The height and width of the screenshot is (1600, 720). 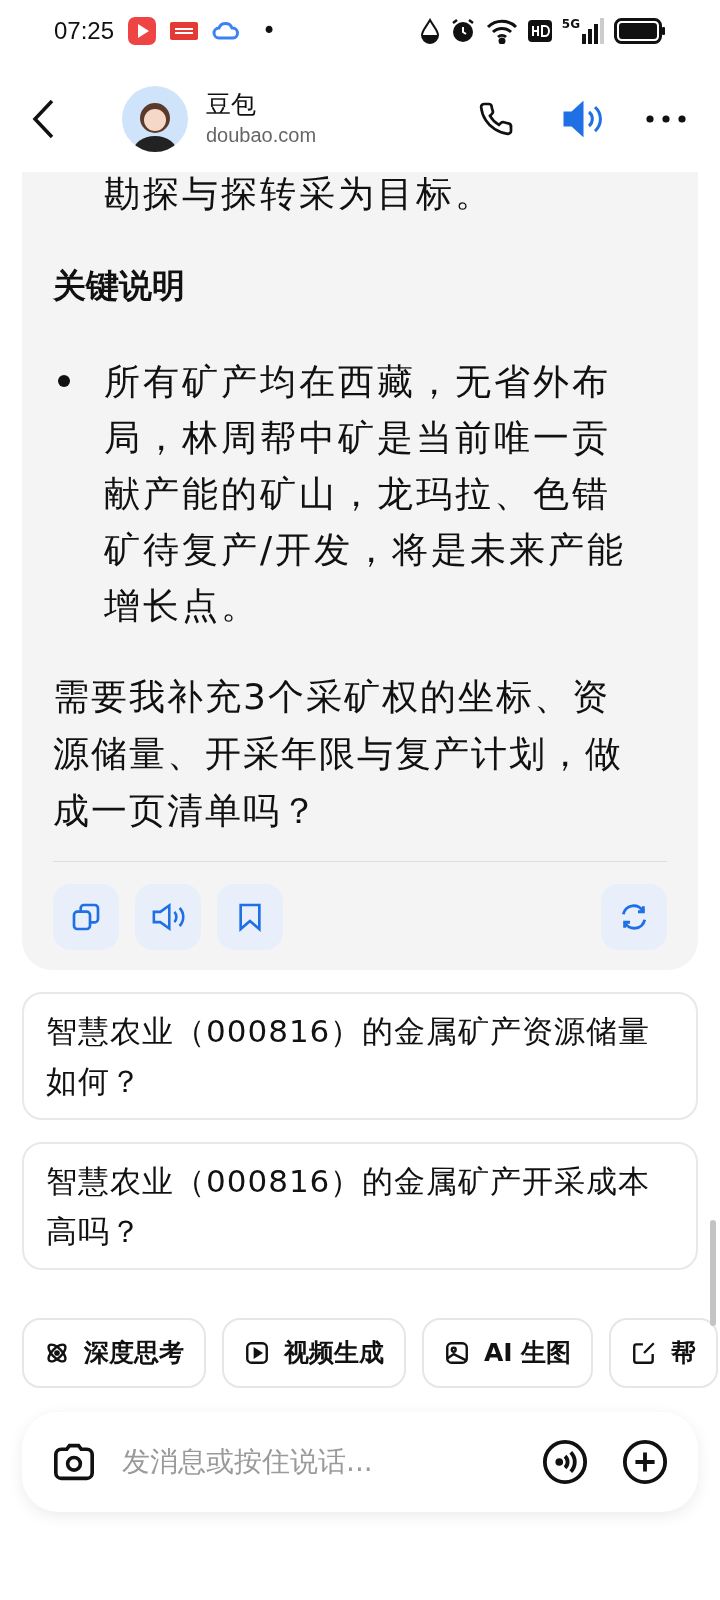 I want to click on tool-chip: AI 生图, so click(x=508, y=1353).